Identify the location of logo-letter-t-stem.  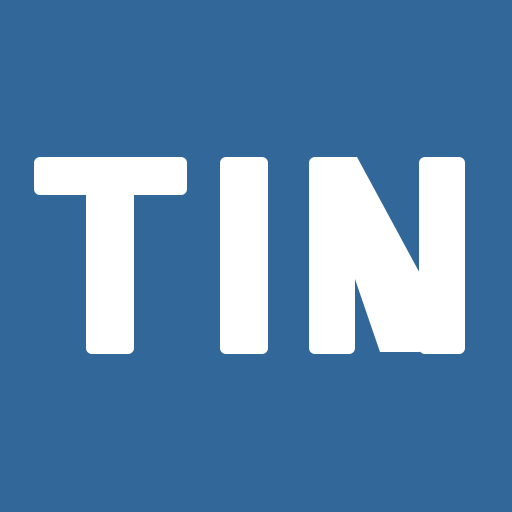
(110, 255).